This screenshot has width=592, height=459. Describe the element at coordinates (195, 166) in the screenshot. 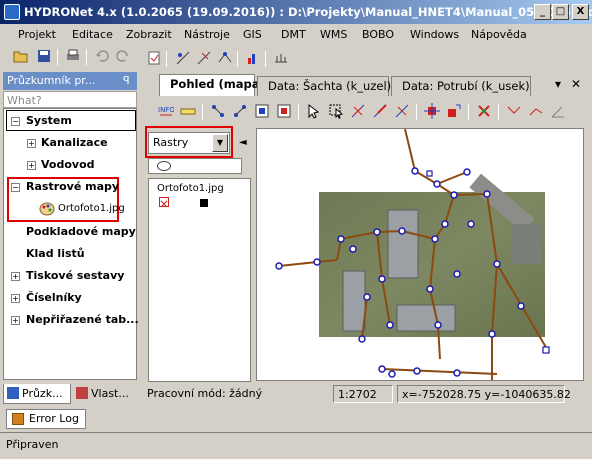

I see `layer-visibility-bar` at that location.